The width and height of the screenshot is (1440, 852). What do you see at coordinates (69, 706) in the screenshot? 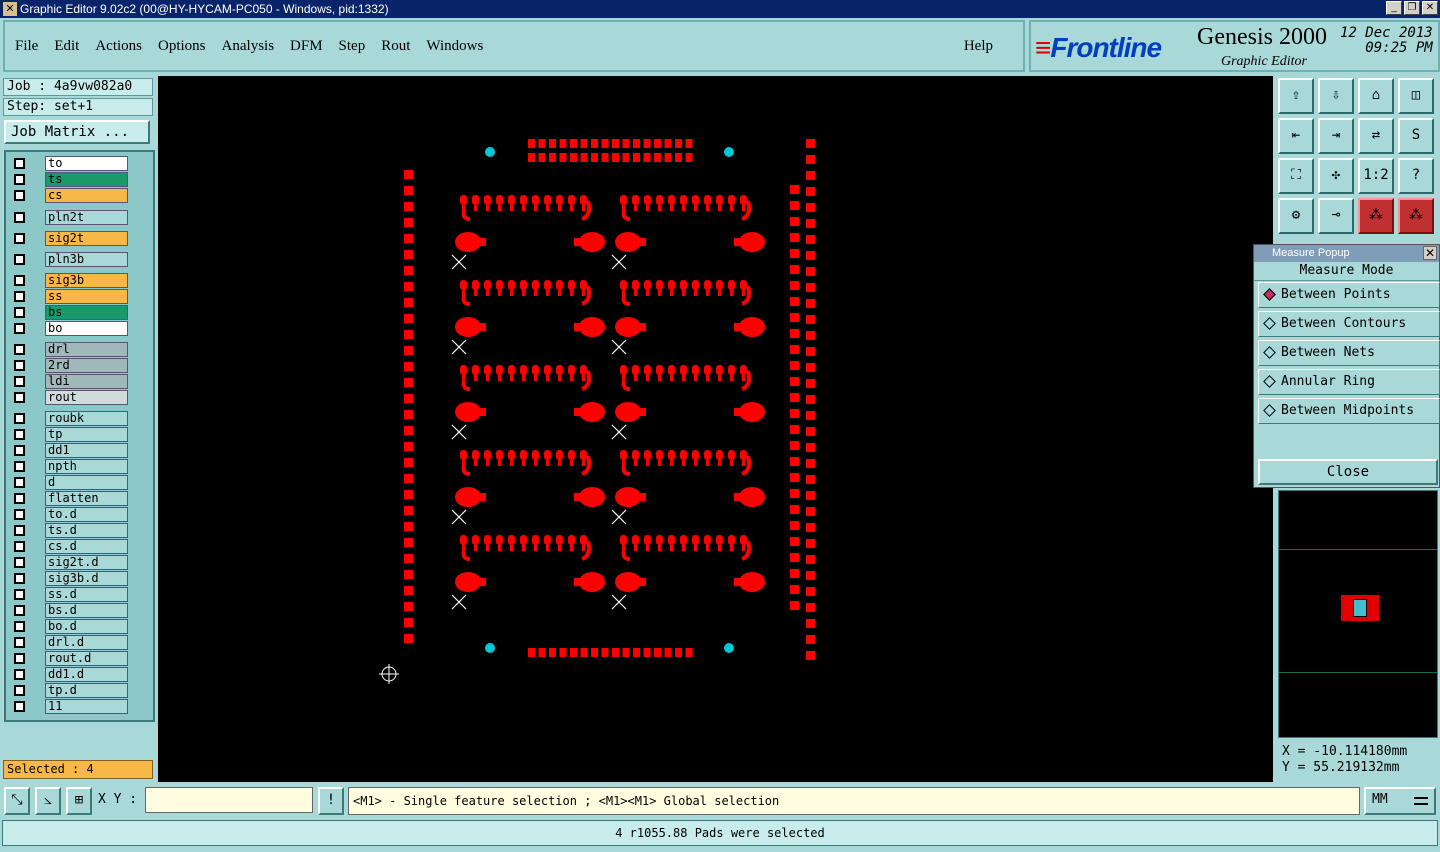
I see `layer-row: 11` at bounding box center [69, 706].